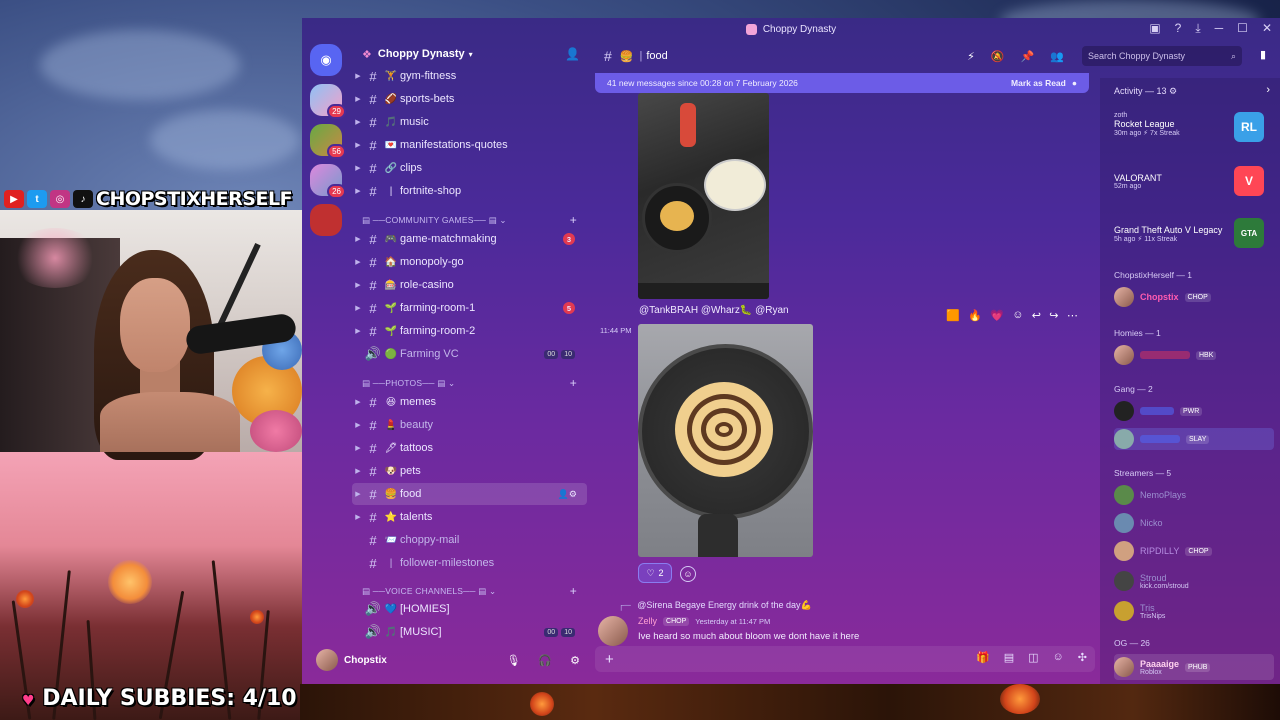 This screenshot has height=720, width=1280. Describe the element at coordinates (1082, 657) in the screenshot. I see `apps-icon: ✣` at that location.